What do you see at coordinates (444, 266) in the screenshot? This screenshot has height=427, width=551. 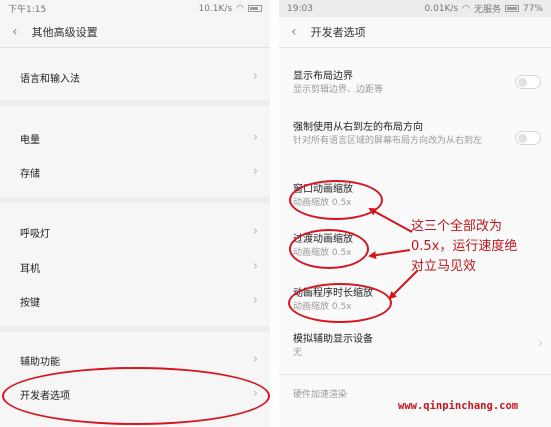 I see `annotation-line-3: 对立马见效` at bounding box center [444, 266].